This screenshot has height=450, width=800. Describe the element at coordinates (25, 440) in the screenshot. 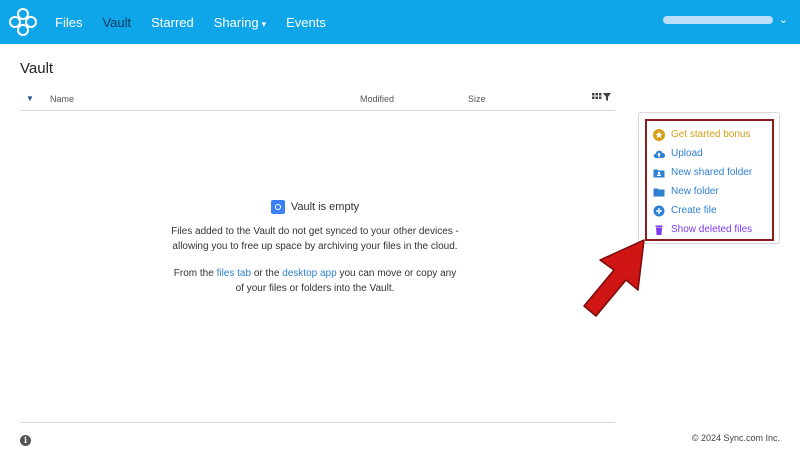

I see `info-icon: i` at that location.